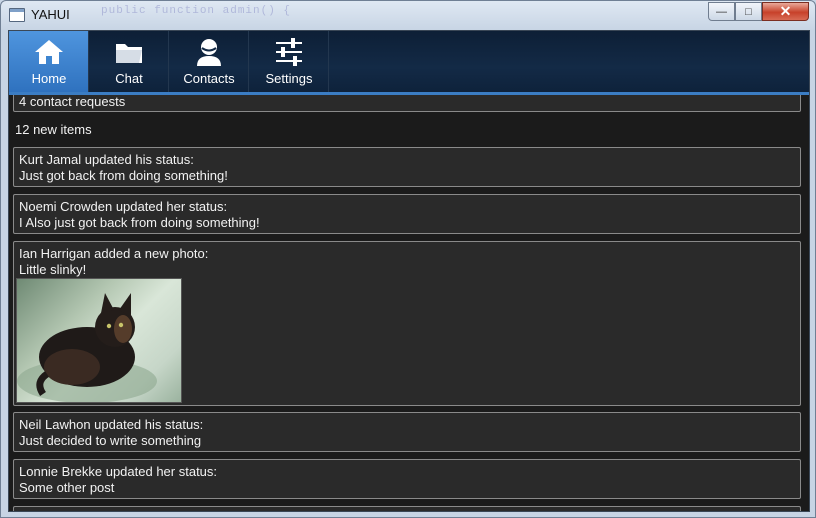  What do you see at coordinates (49, 52) in the screenshot?
I see `home-icon` at bounding box center [49, 52].